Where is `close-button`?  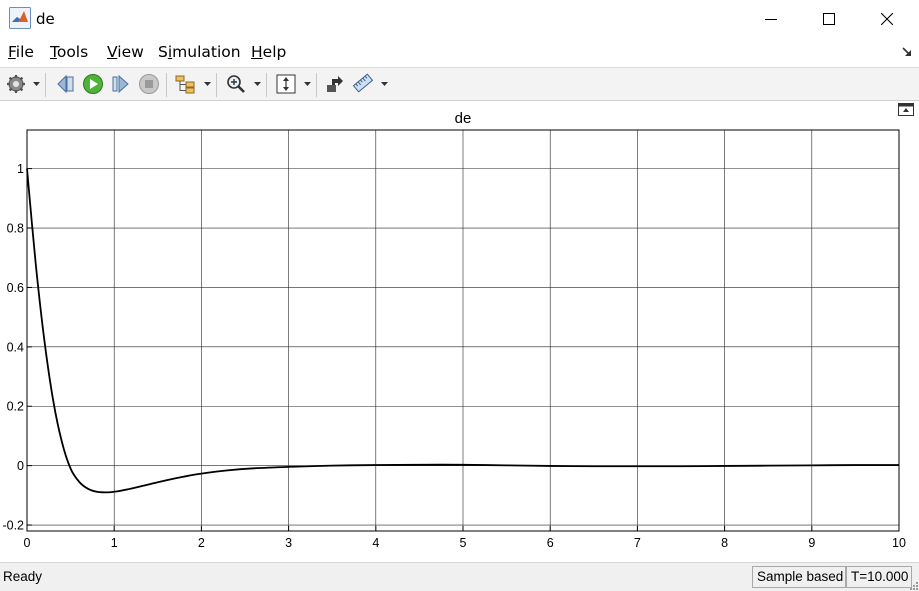 close-button is located at coordinates (887, 19).